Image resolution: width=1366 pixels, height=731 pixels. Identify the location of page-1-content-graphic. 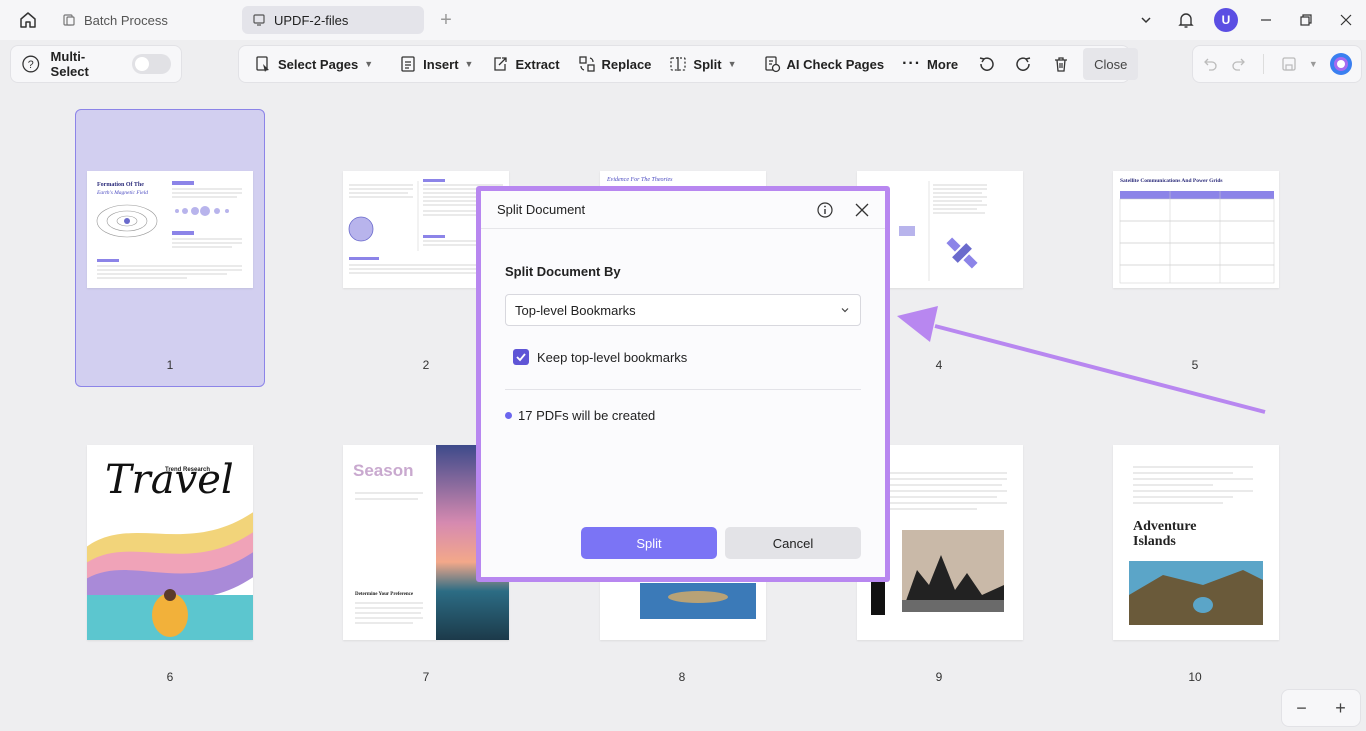
(169, 230).